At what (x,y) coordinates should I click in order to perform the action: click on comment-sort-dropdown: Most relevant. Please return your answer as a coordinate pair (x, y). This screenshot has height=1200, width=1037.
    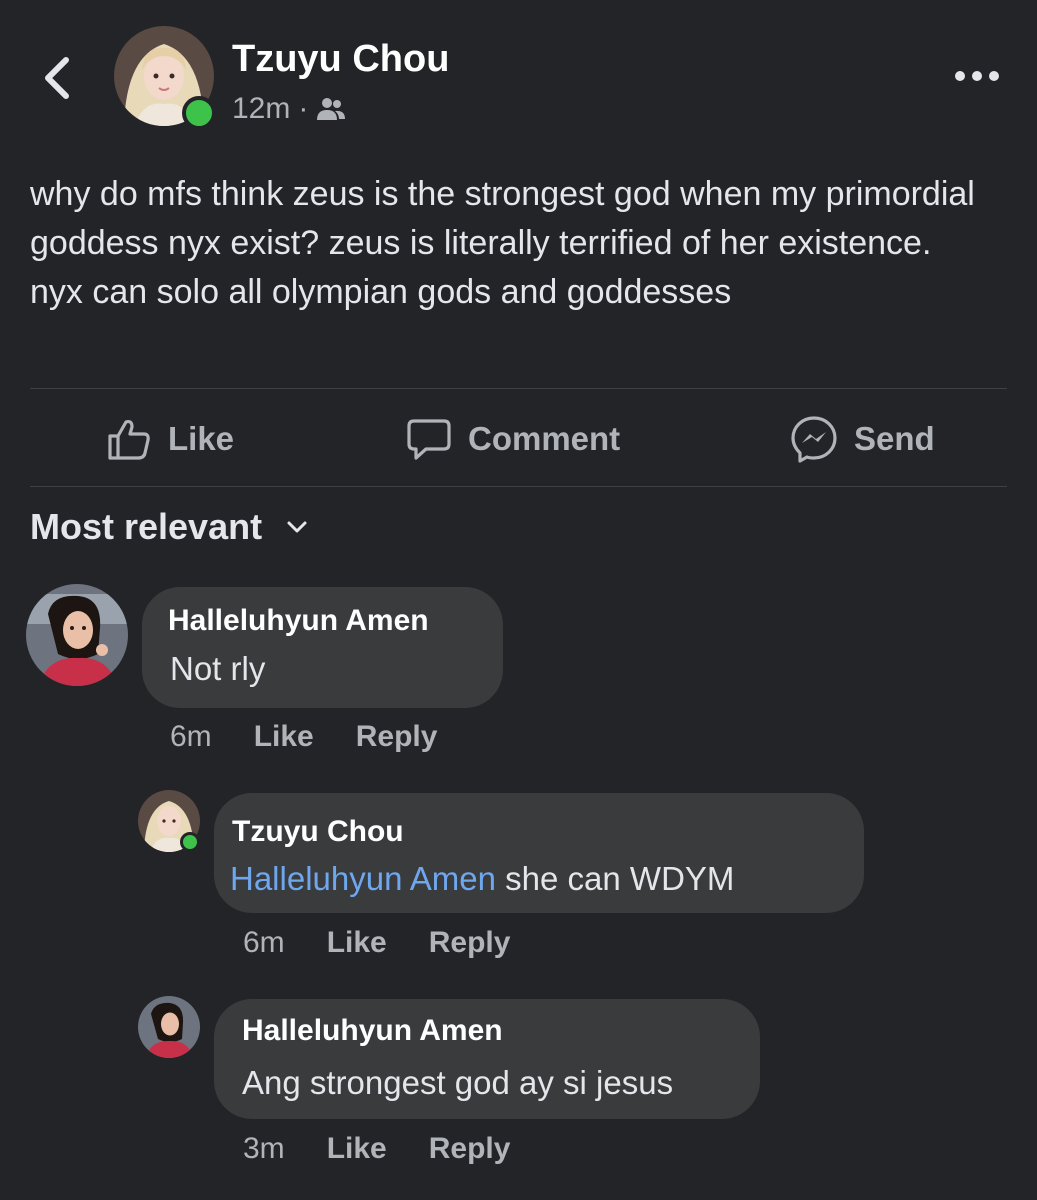
    Looking at the image, I should click on (169, 527).